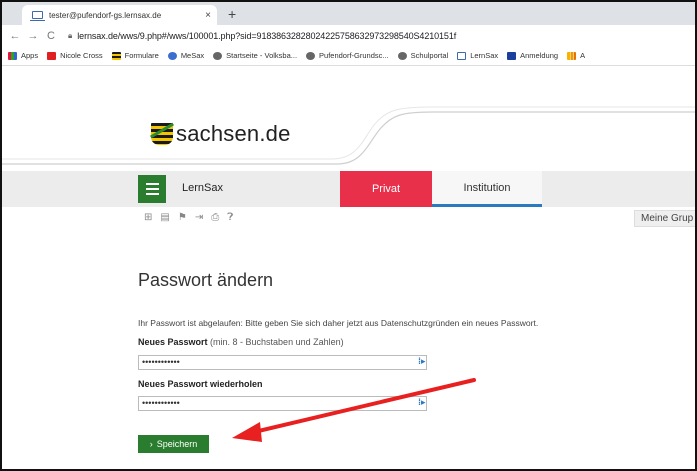 This screenshot has height=471, width=697. What do you see at coordinates (52, 55) in the screenshot?
I see `youtube-icon` at bounding box center [52, 55].